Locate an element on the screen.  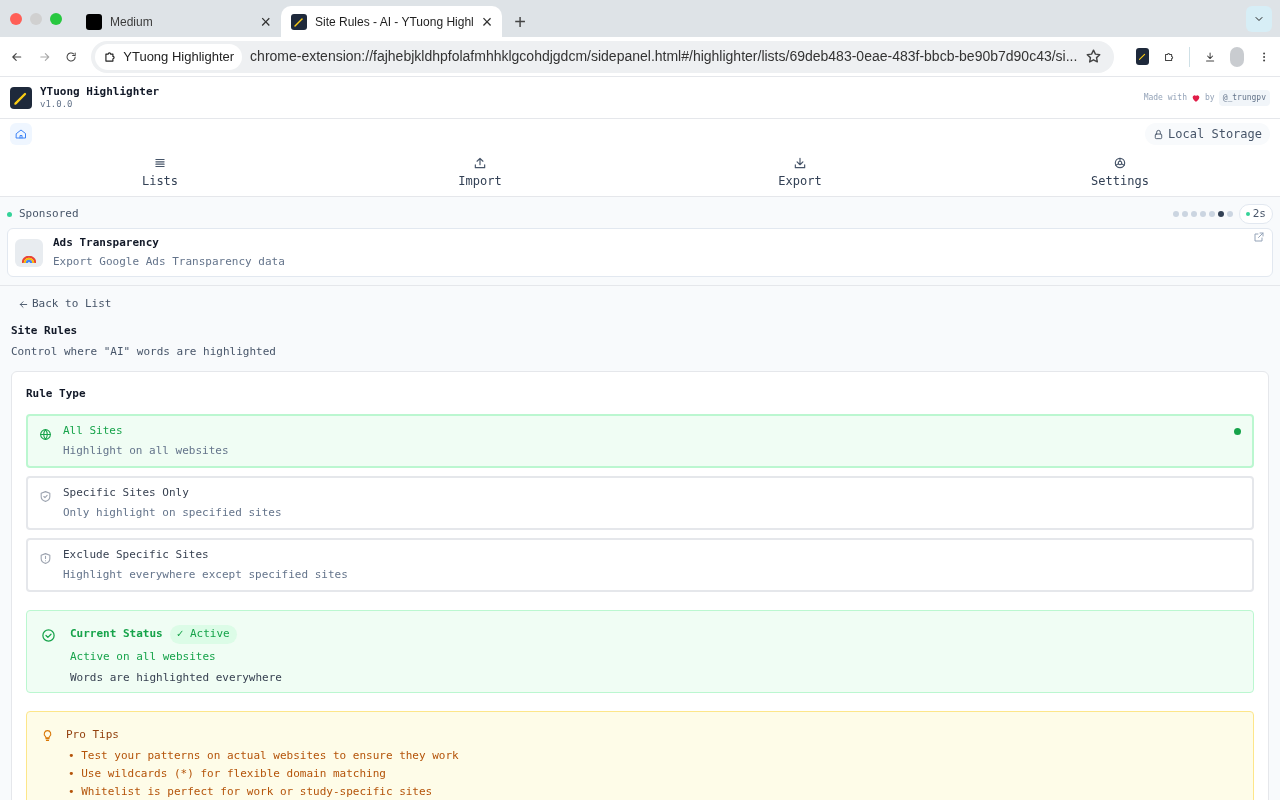
nav-tab: Export is located at coordinates (800, 172).